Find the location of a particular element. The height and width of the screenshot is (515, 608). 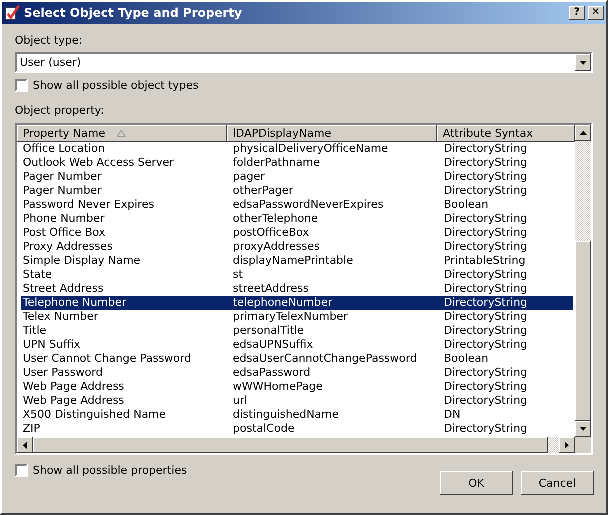

table-row: State st DirectoryString is located at coordinates (297, 275).